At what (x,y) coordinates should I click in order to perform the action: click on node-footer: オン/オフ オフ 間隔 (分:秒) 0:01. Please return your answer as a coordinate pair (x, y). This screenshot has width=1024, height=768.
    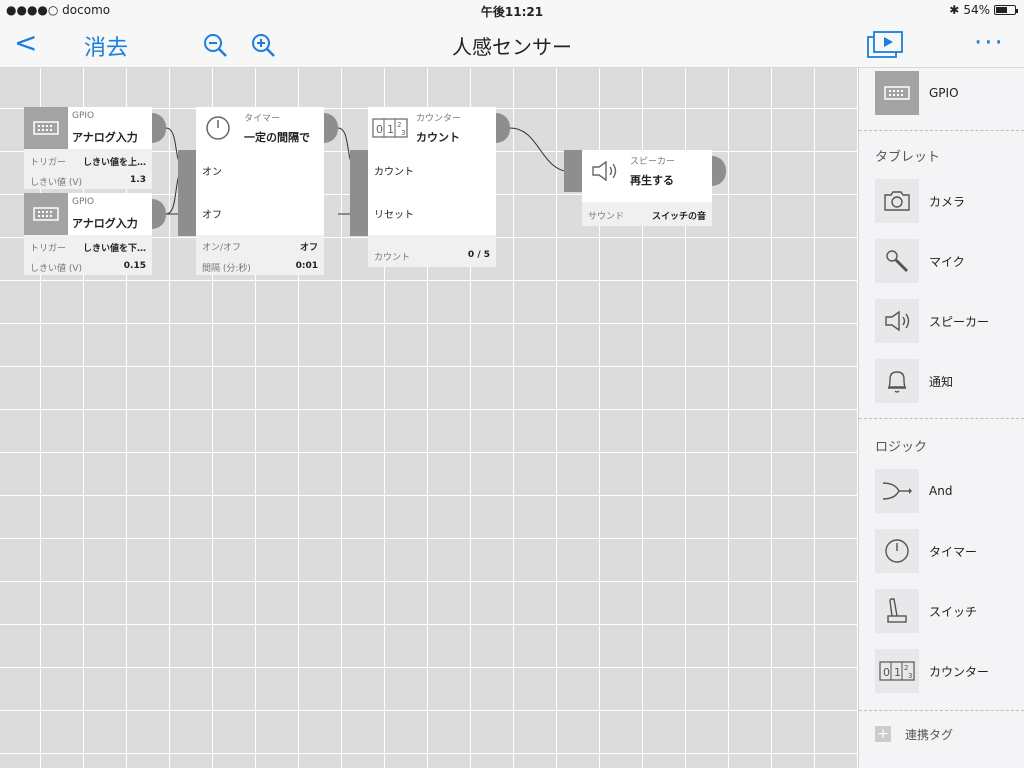
    Looking at the image, I should click on (260, 255).